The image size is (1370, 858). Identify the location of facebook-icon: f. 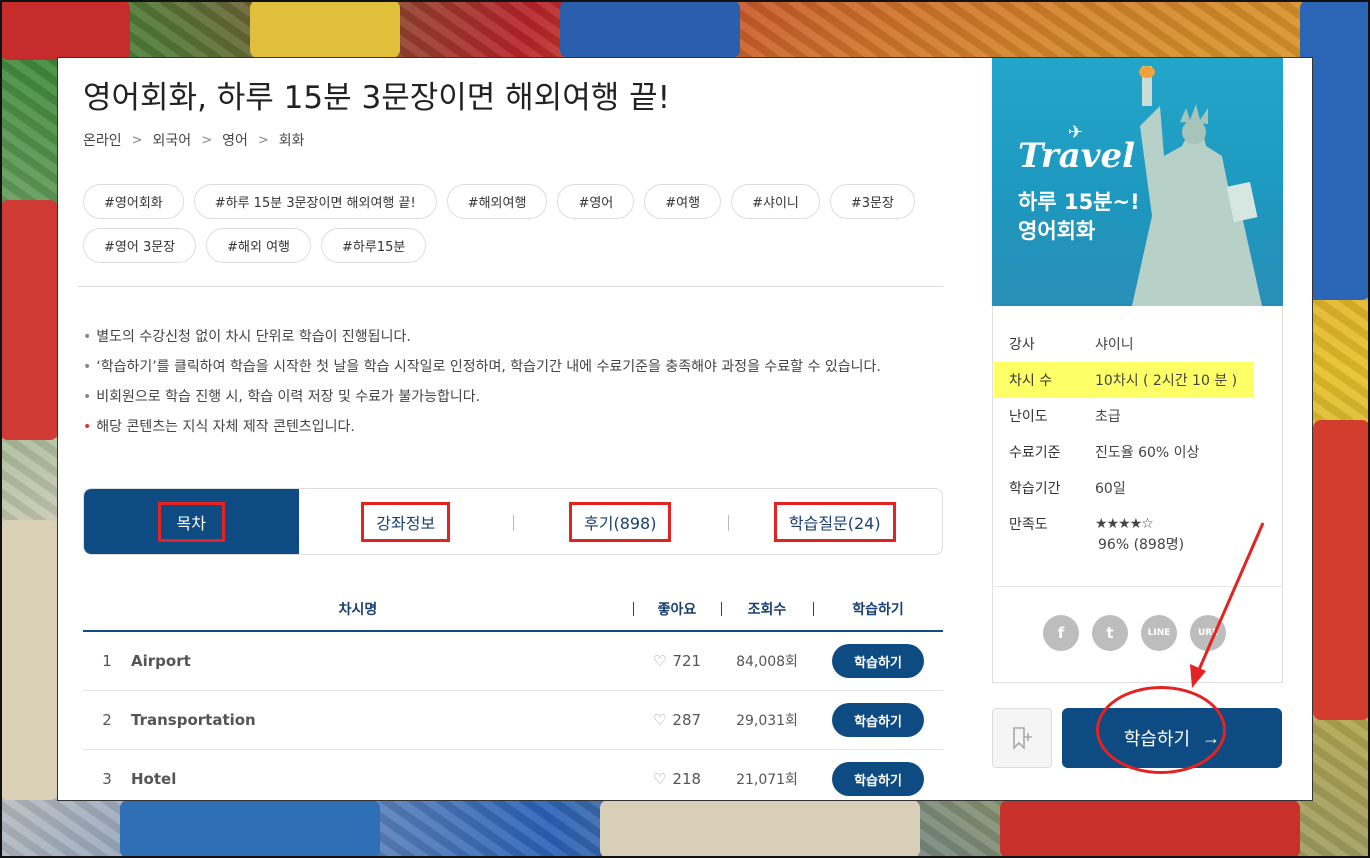
(1061, 633).